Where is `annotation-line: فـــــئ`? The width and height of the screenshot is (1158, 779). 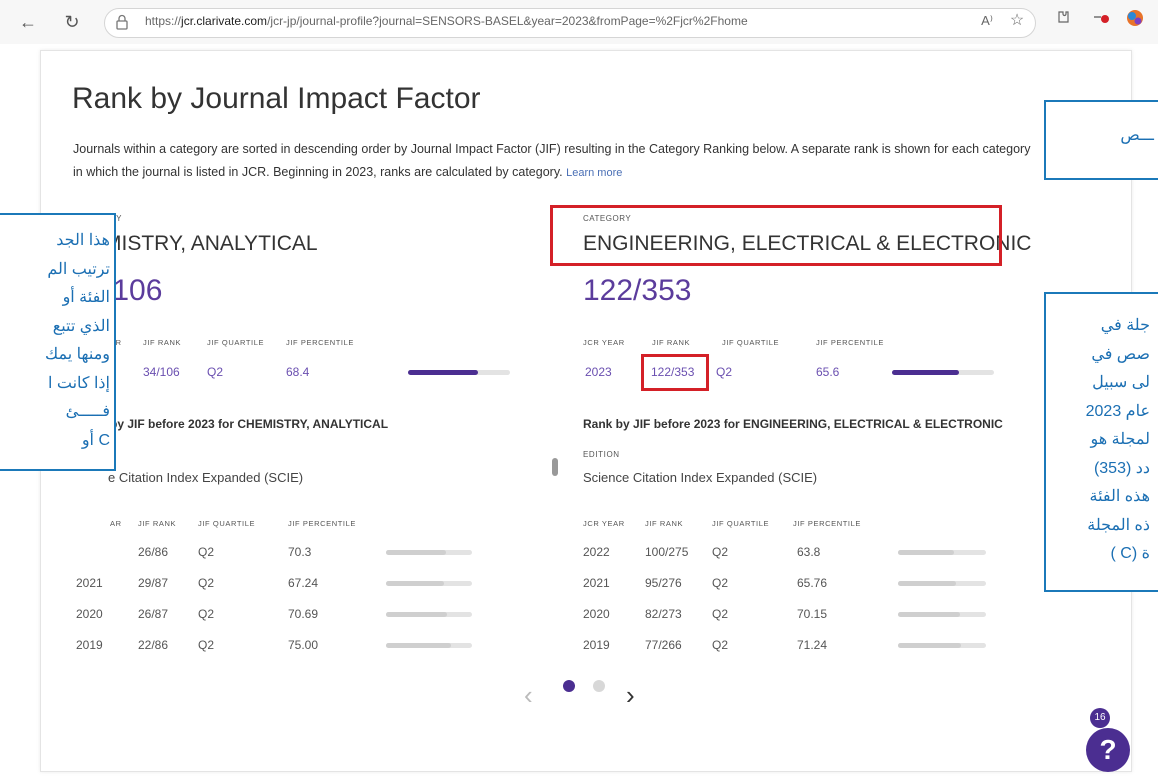
annotation-line: فـــــئ is located at coordinates (87, 411).